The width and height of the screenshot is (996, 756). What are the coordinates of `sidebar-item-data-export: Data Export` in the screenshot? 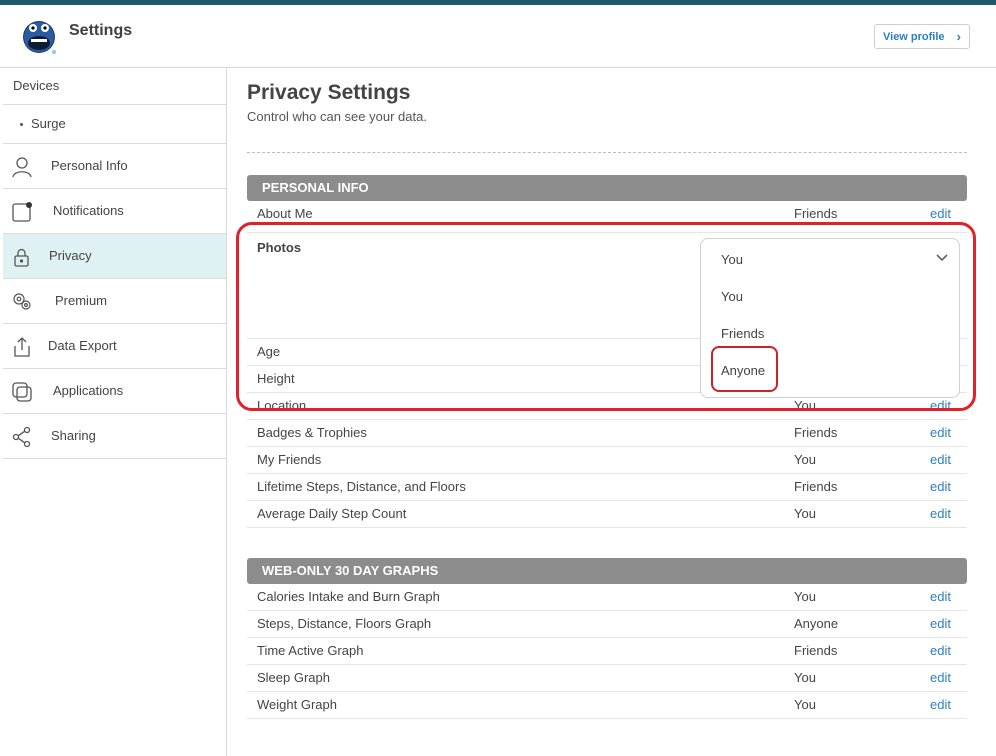 It's located at (114, 346).